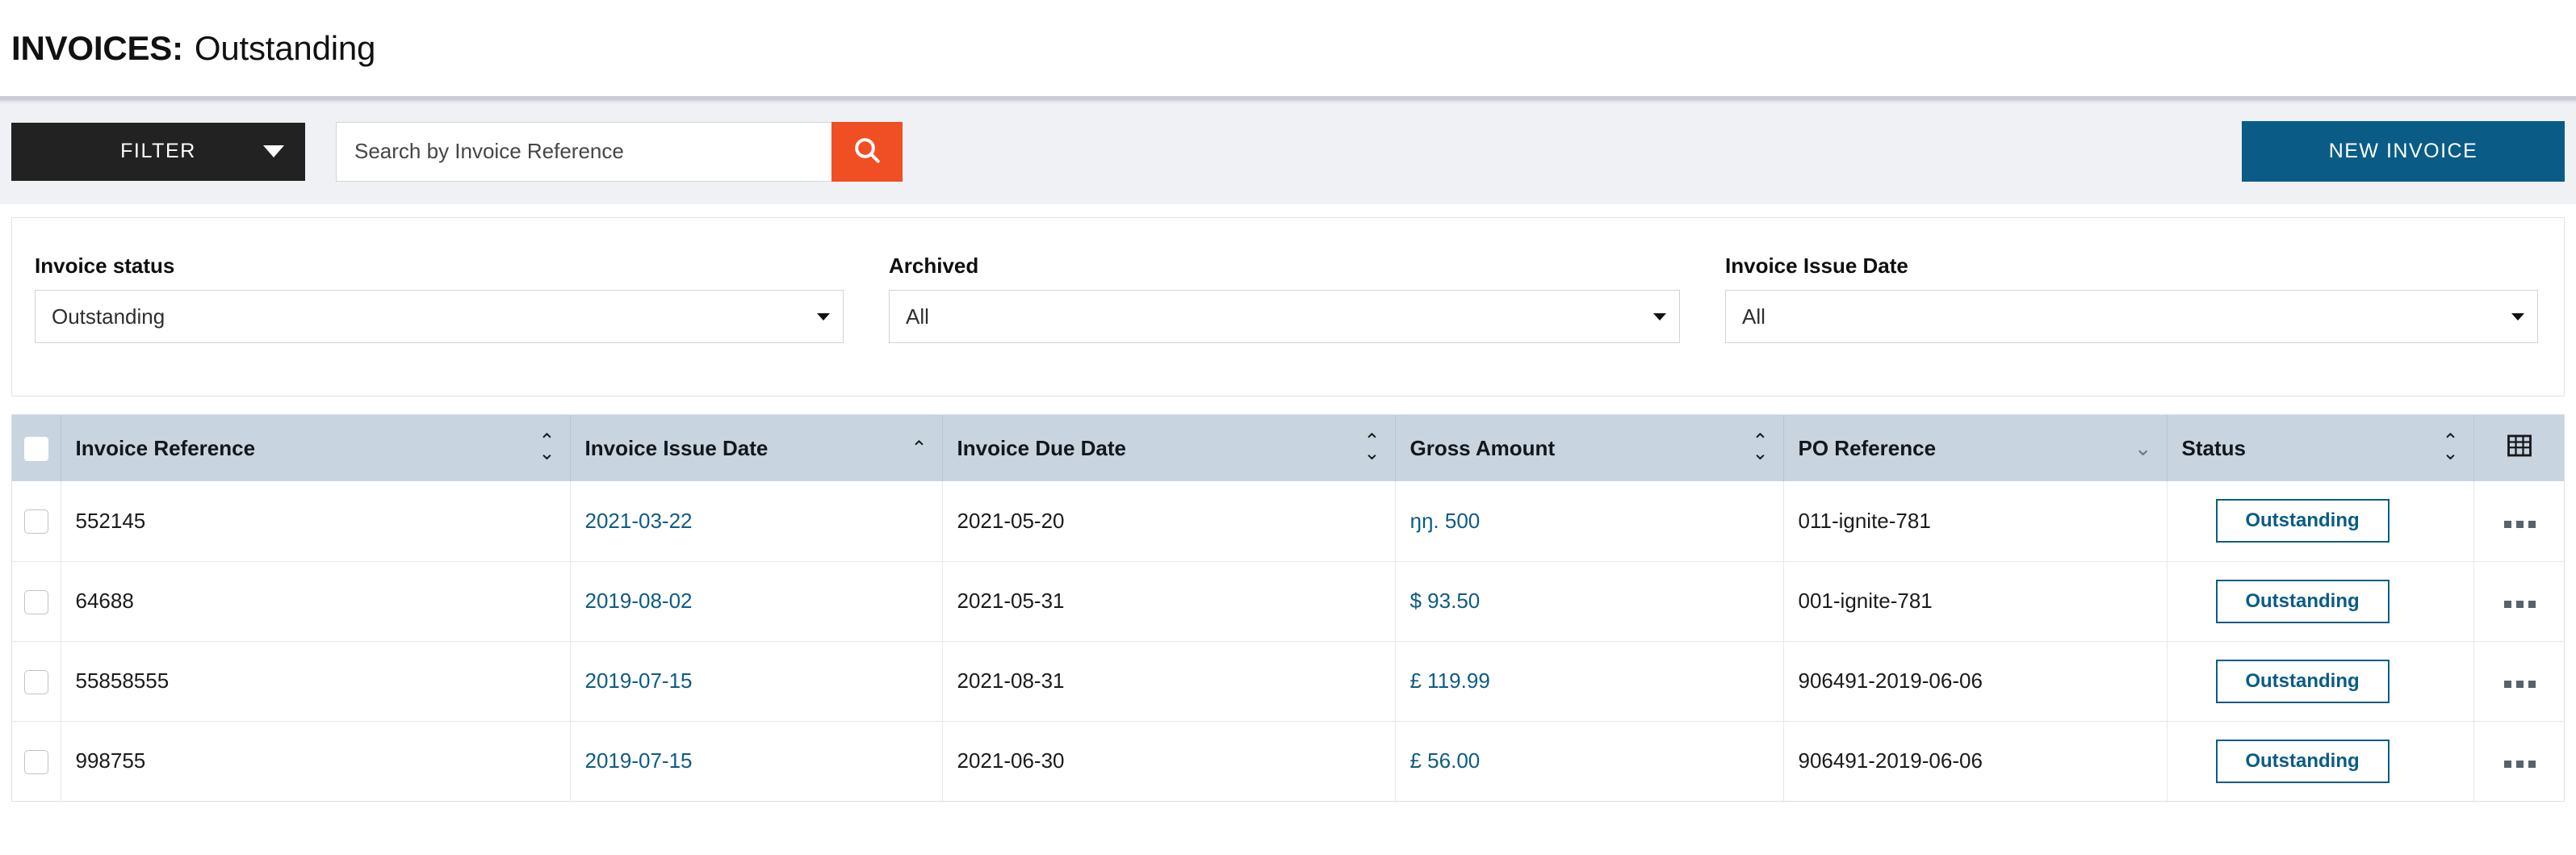  I want to click on column-label-invoice-issue-date: Invoice Issue Date, so click(676, 448).